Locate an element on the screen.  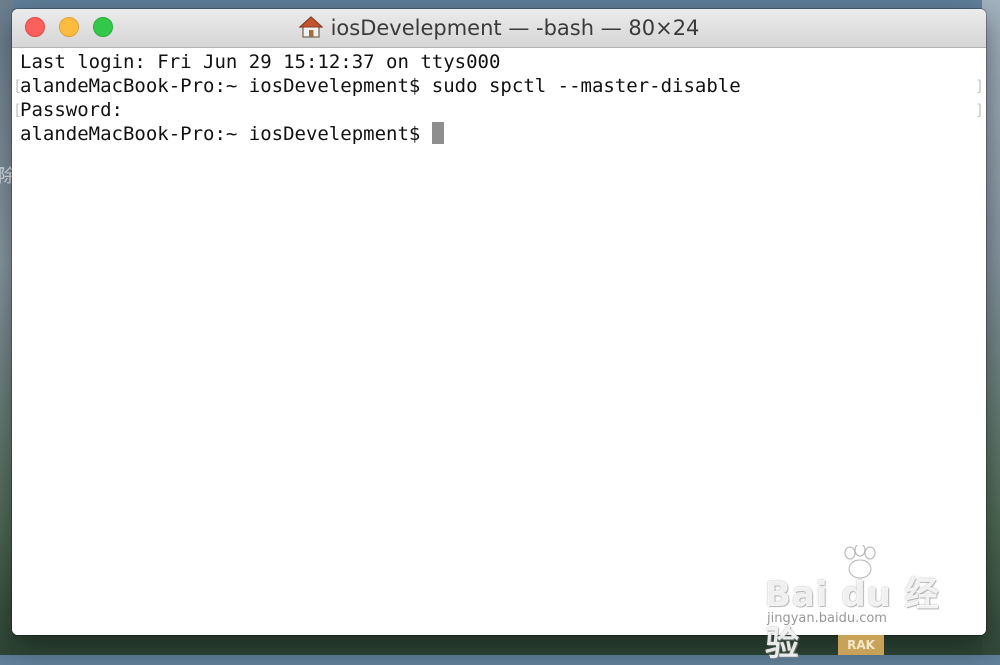
watermark-url: jingyan.baidu.com is located at coordinates (827, 618).